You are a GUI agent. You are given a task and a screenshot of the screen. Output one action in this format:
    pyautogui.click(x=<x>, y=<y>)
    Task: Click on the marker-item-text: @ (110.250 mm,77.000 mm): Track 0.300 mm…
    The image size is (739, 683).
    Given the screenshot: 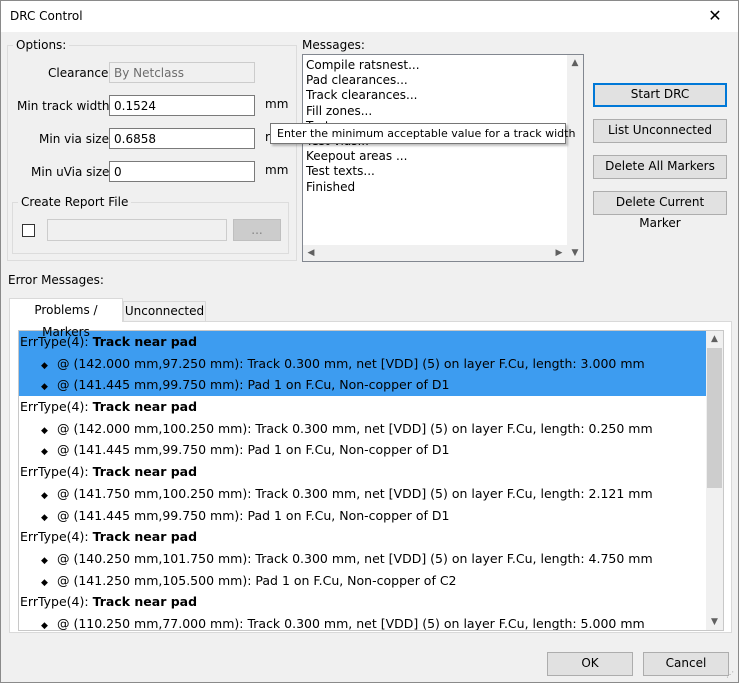 What is the action you would take?
    pyautogui.click(x=351, y=623)
    